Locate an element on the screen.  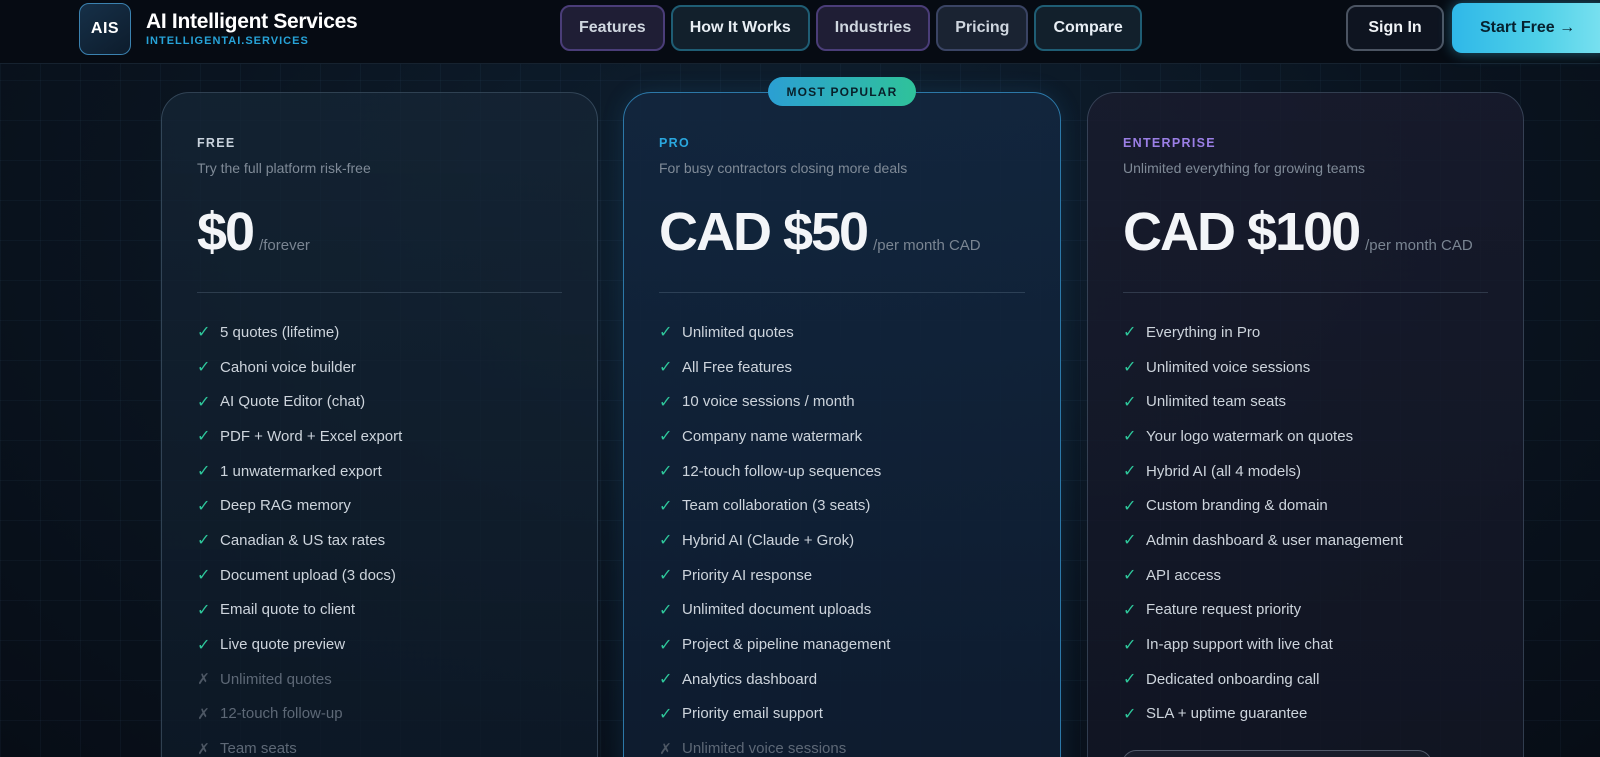
feature-item: ✓ AI Quote Editor (chat) is located at coordinates (299, 401).